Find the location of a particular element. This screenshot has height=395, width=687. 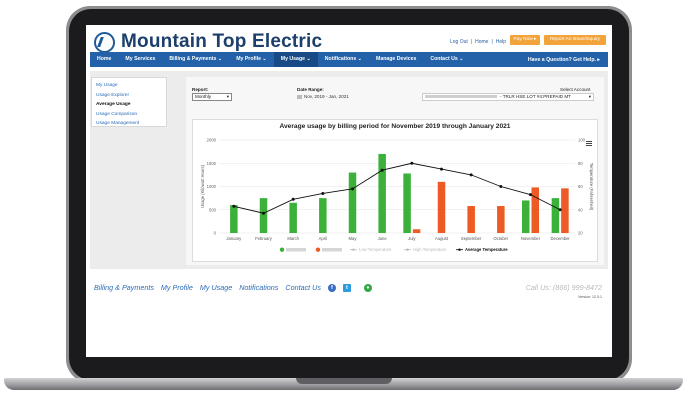

nav-billing-payments: Billing & Payments ⌄ is located at coordinates (195, 59).